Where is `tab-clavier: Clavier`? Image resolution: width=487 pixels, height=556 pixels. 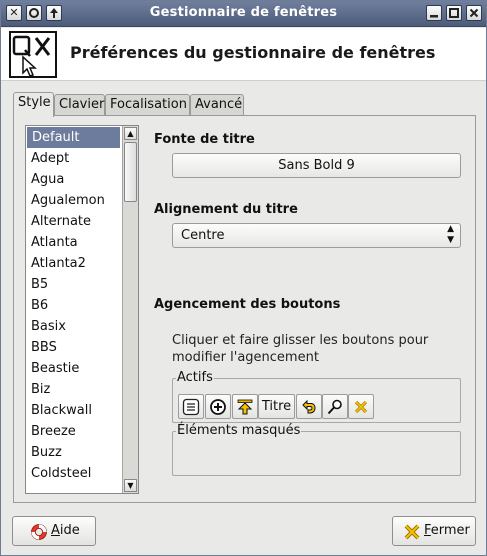 tab-clavier: Clavier is located at coordinates (79, 105).